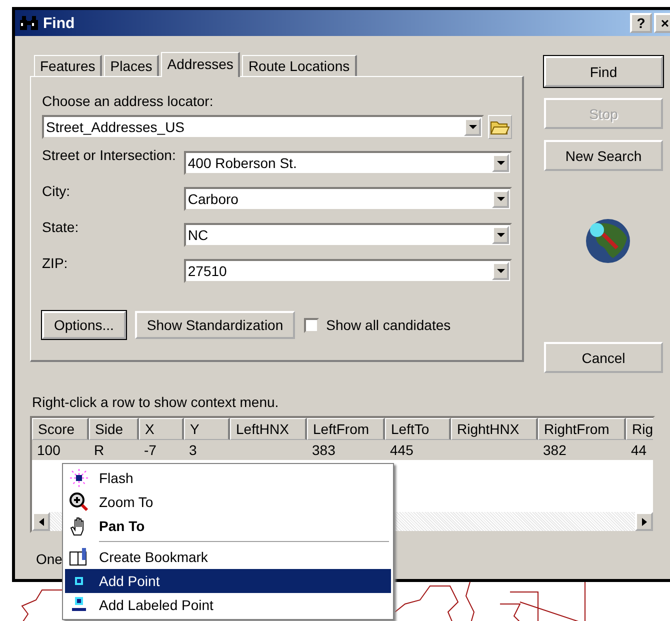 The height and width of the screenshot is (621, 670). I want to click on globe-icon, so click(607, 241).